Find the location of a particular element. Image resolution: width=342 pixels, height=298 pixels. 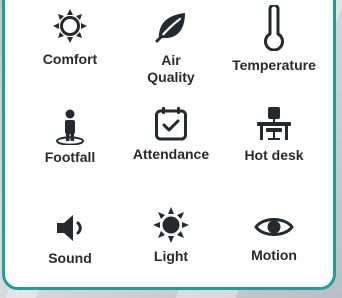

tile-label: Attendance is located at coordinates (171, 154).